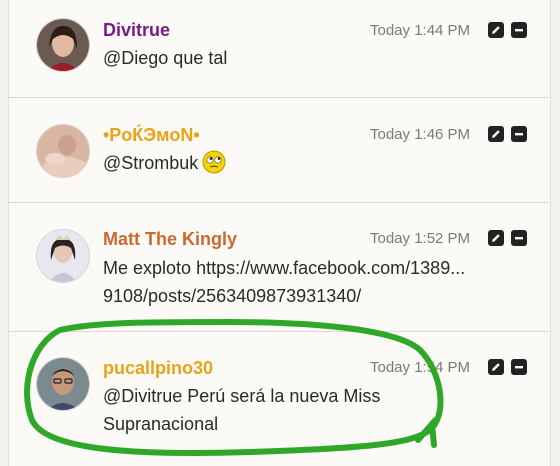 The height and width of the screenshot is (466, 560). I want to click on username: Divitrue, so click(136, 30).